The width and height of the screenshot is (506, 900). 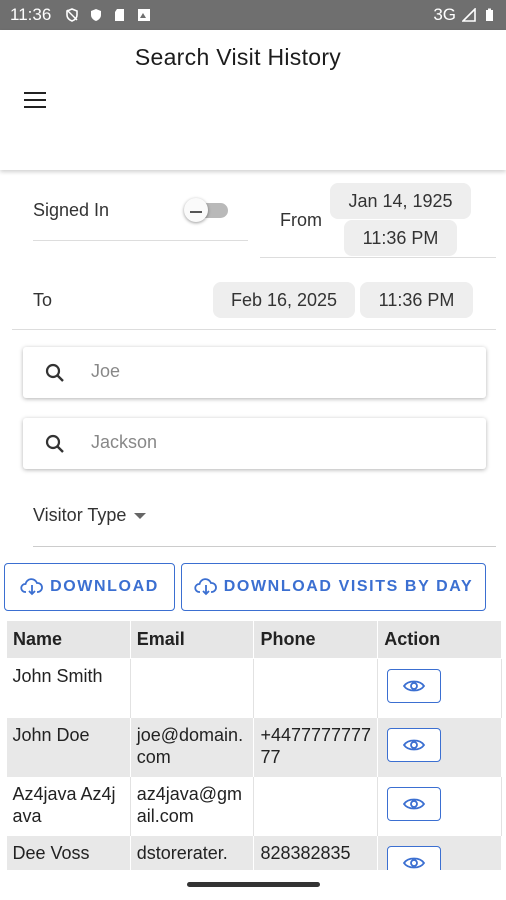 What do you see at coordinates (254, 372) in the screenshot?
I see `first-name-search-input: Joe` at bounding box center [254, 372].